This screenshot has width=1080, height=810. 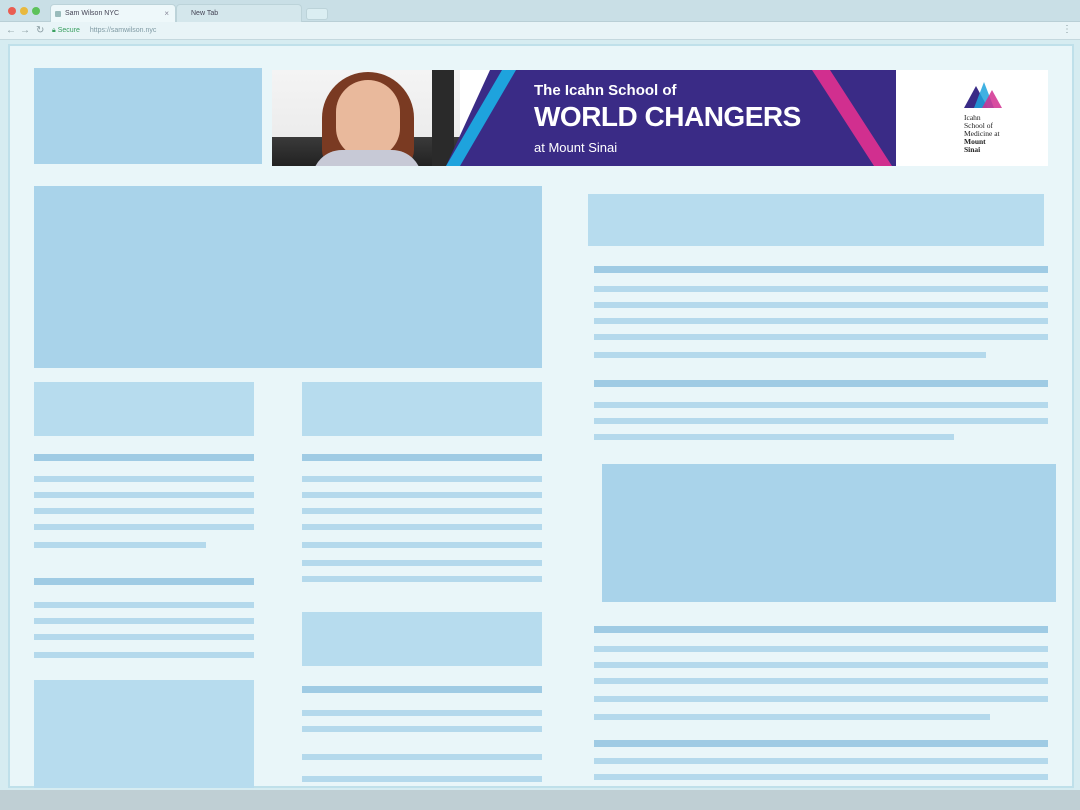 What do you see at coordinates (166, 13) in the screenshot?
I see `close-icon: ×` at bounding box center [166, 13].